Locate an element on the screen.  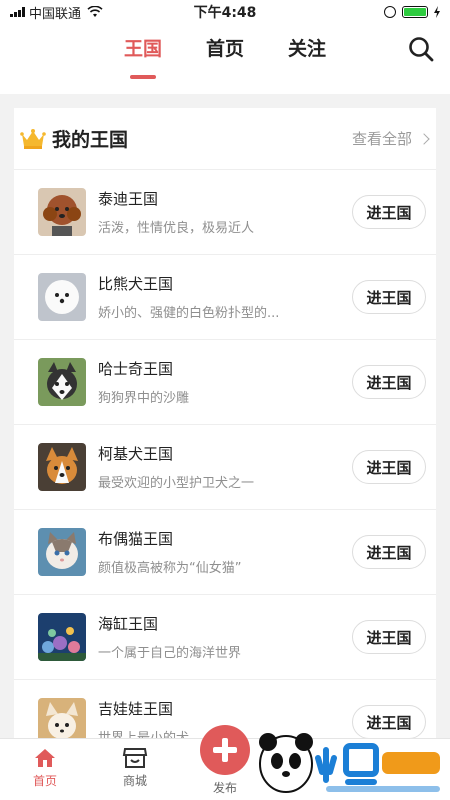
rotation-lock-icon is located at coordinates (390, 12).